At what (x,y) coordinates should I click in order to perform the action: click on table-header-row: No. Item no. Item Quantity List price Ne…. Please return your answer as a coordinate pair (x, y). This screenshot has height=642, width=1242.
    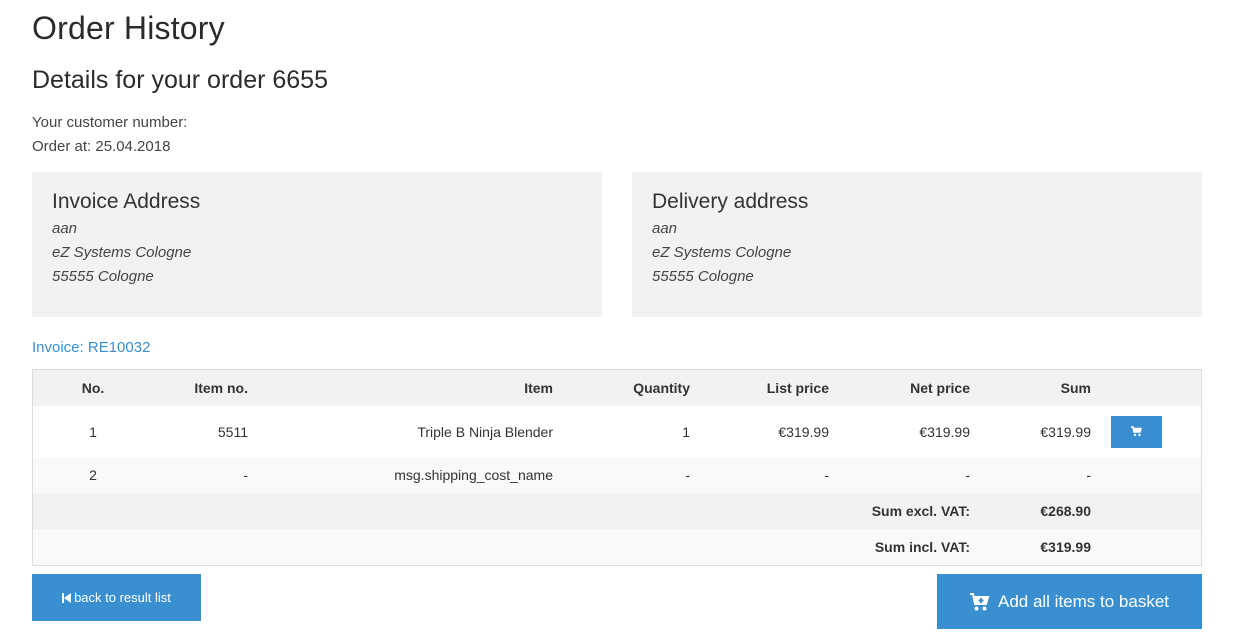
    Looking at the image, I should click on (617, 388).